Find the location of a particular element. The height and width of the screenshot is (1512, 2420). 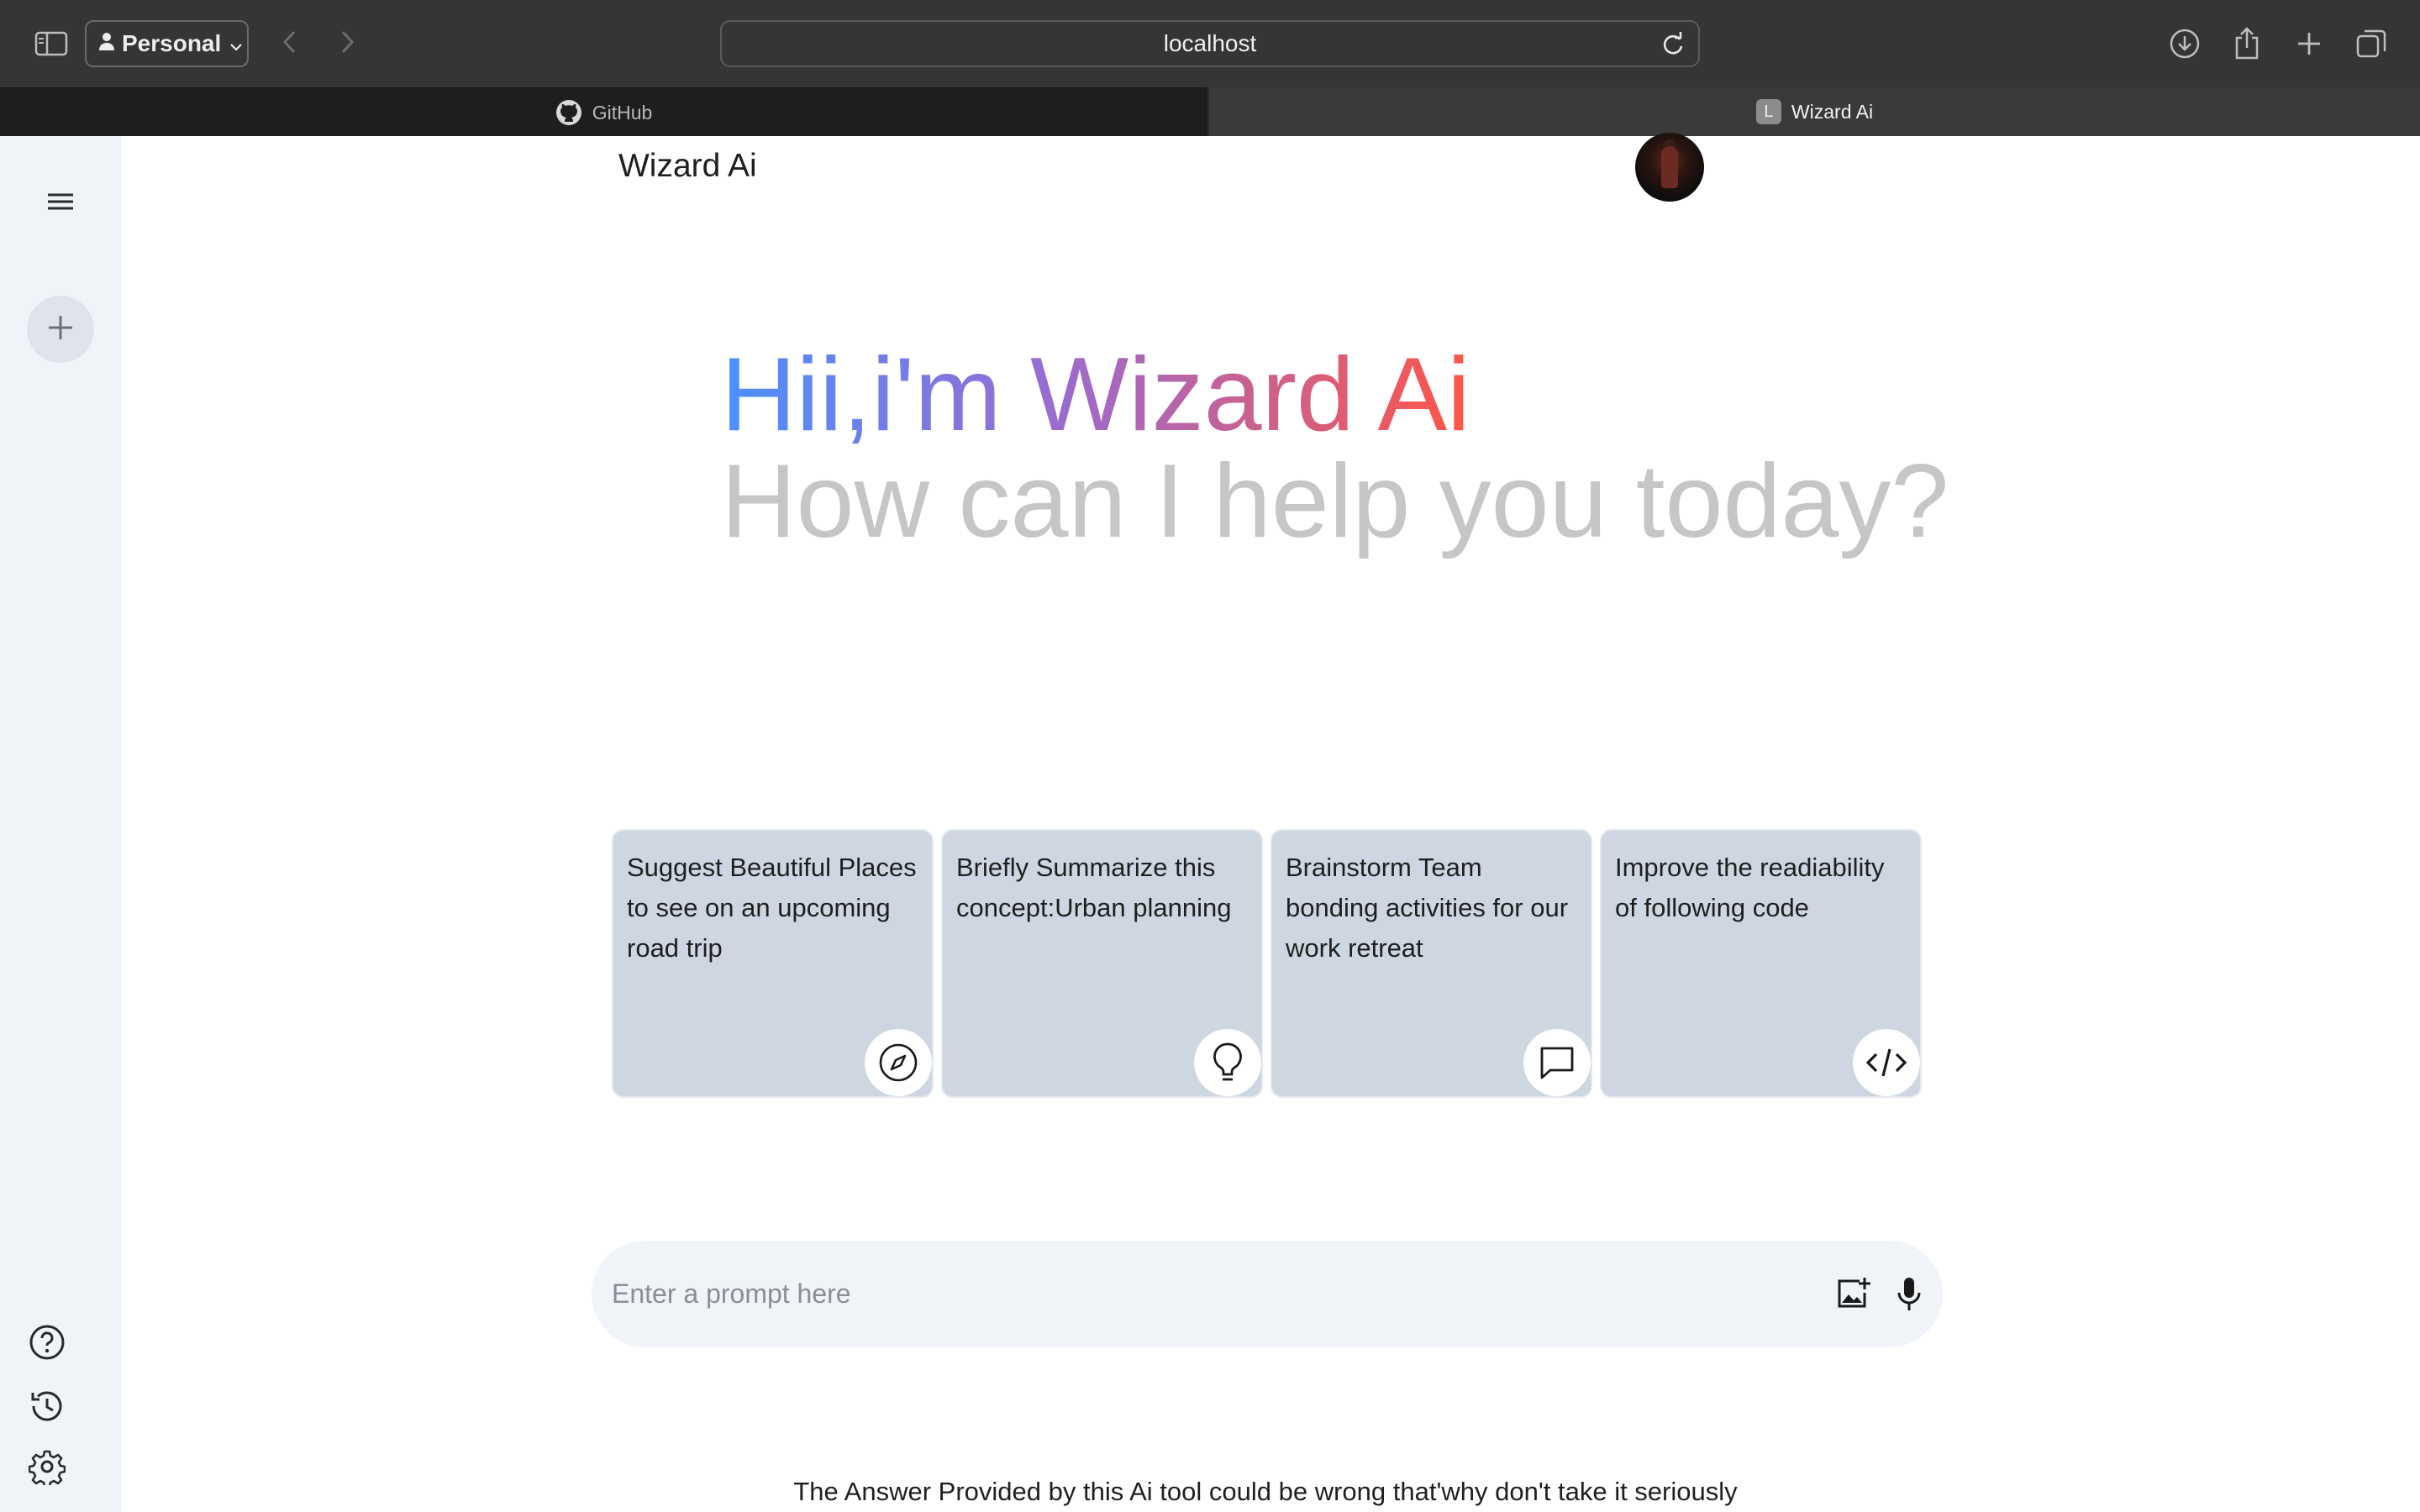

browser-toolbar: Personal localhost is located at coordinates (1210, 43).